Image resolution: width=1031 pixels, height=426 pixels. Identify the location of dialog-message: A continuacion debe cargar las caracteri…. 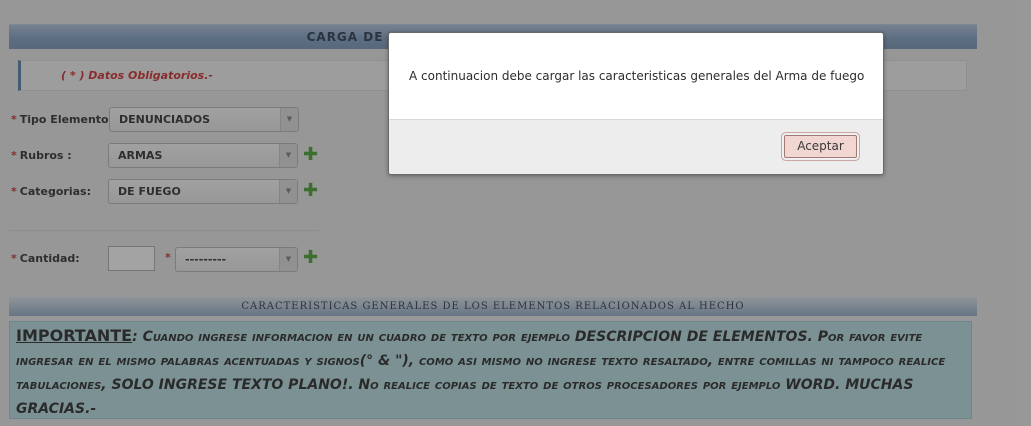
(637, 76).